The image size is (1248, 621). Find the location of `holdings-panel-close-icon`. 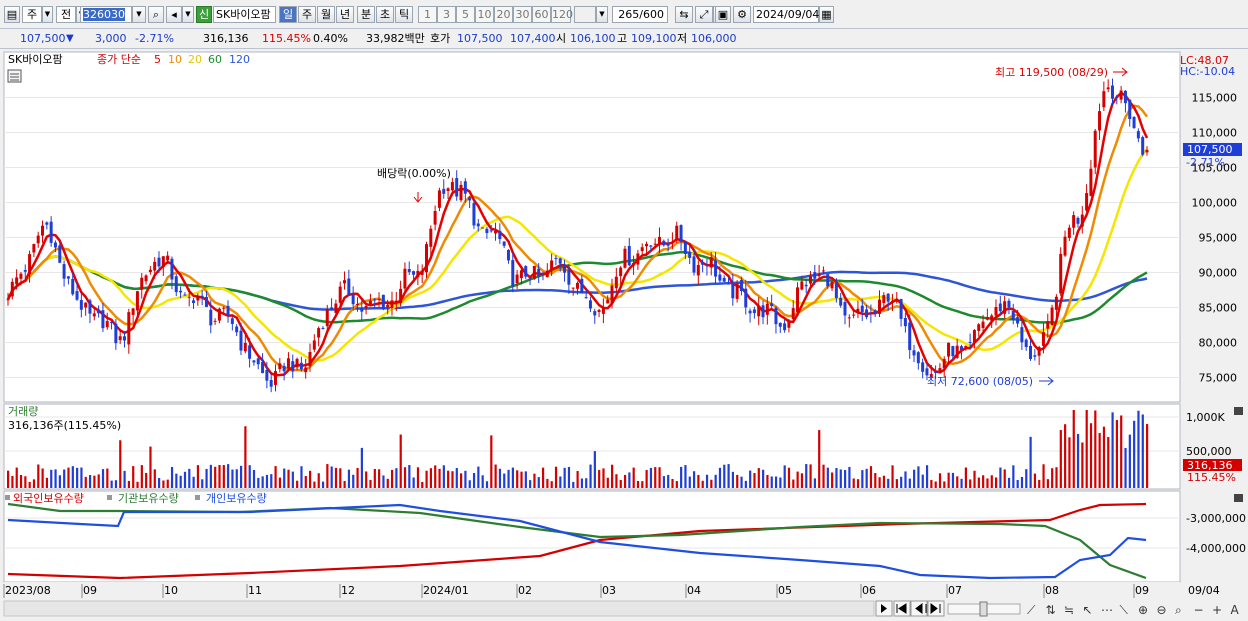

holdings-panel-close-icon is located at coordinates (1238, 498).